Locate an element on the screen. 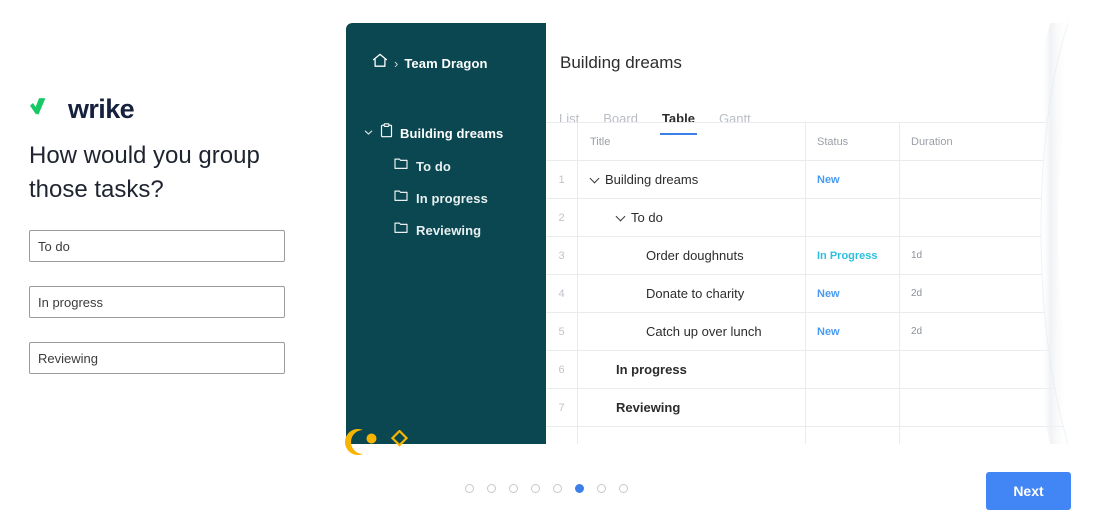  table-row: 6 In progress is located at coordinates (806, 369).